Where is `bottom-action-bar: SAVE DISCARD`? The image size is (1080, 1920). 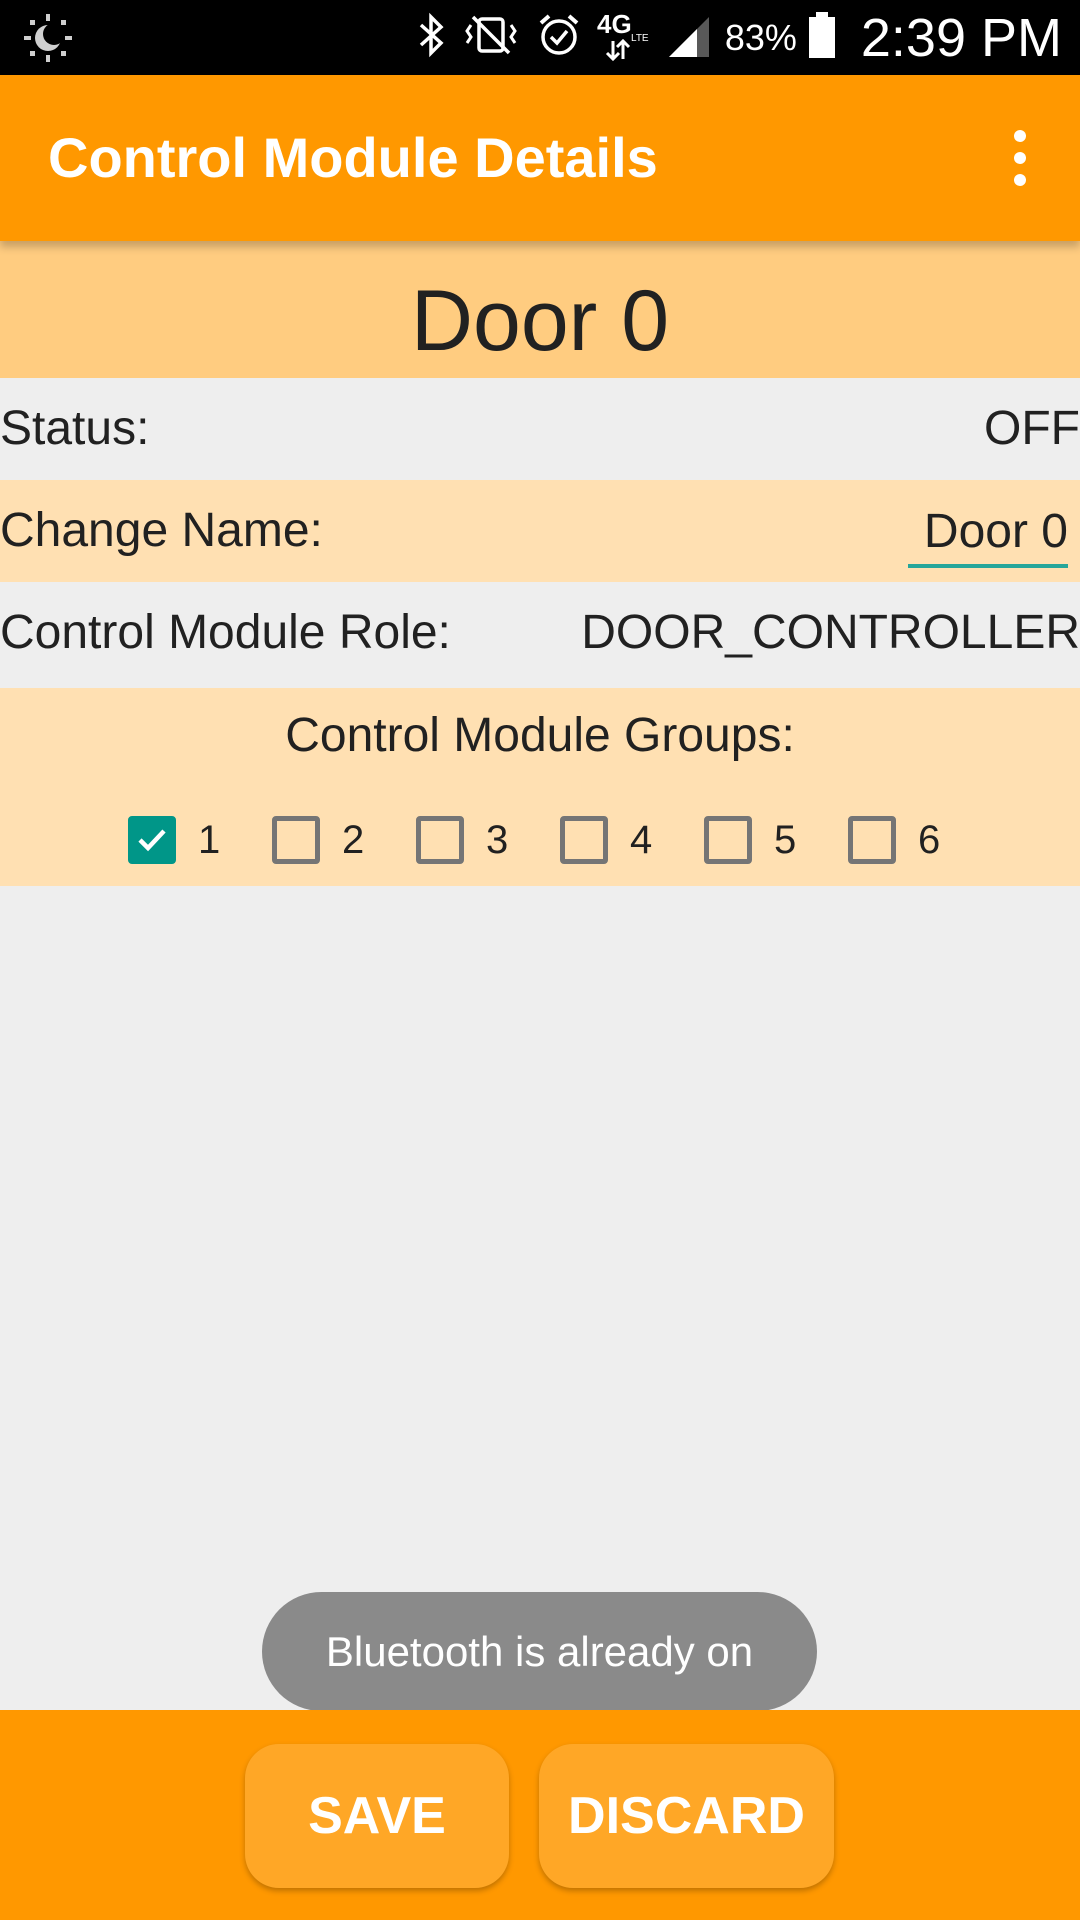 bottom-action-bar: SAVE DISCARD is located at coordinates (540, 1815).